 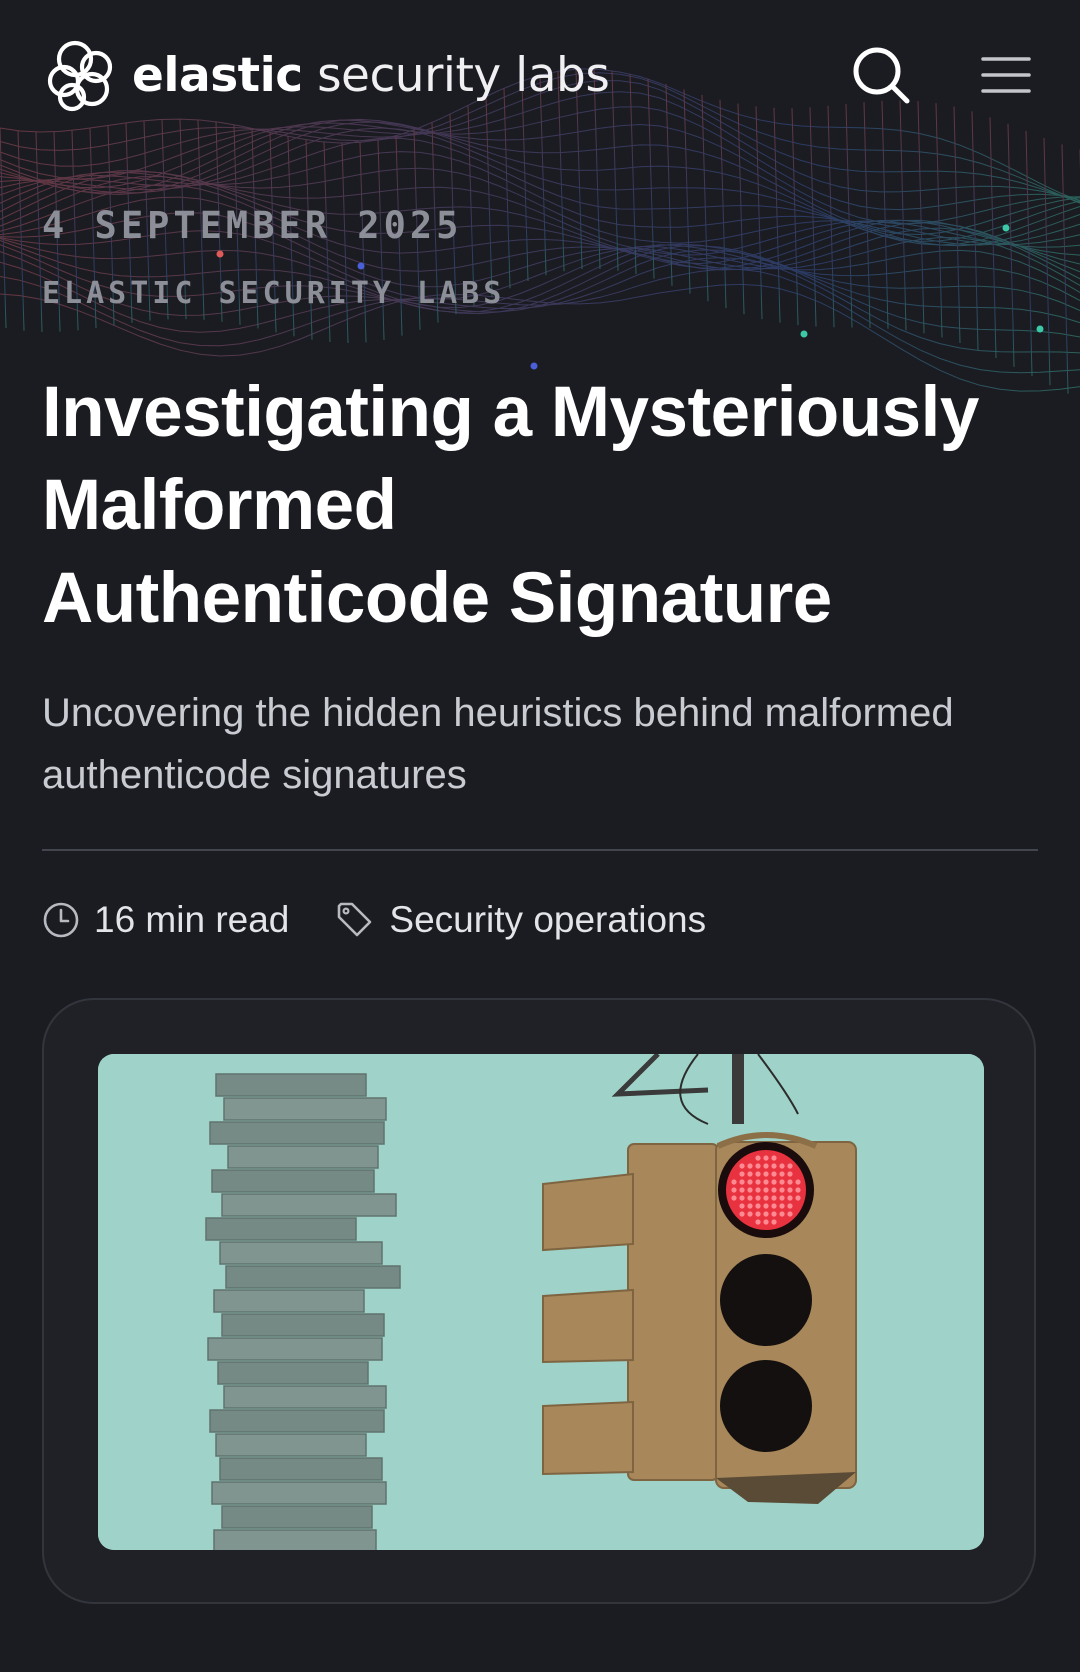 I want to click on article-meta: 16 min read Security operations, so click(x=374, y=920).